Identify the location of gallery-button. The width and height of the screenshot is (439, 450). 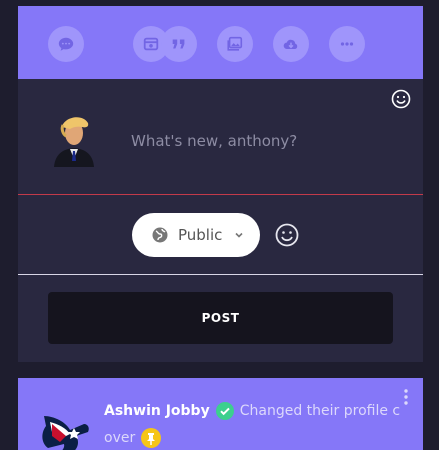
(235, 44).